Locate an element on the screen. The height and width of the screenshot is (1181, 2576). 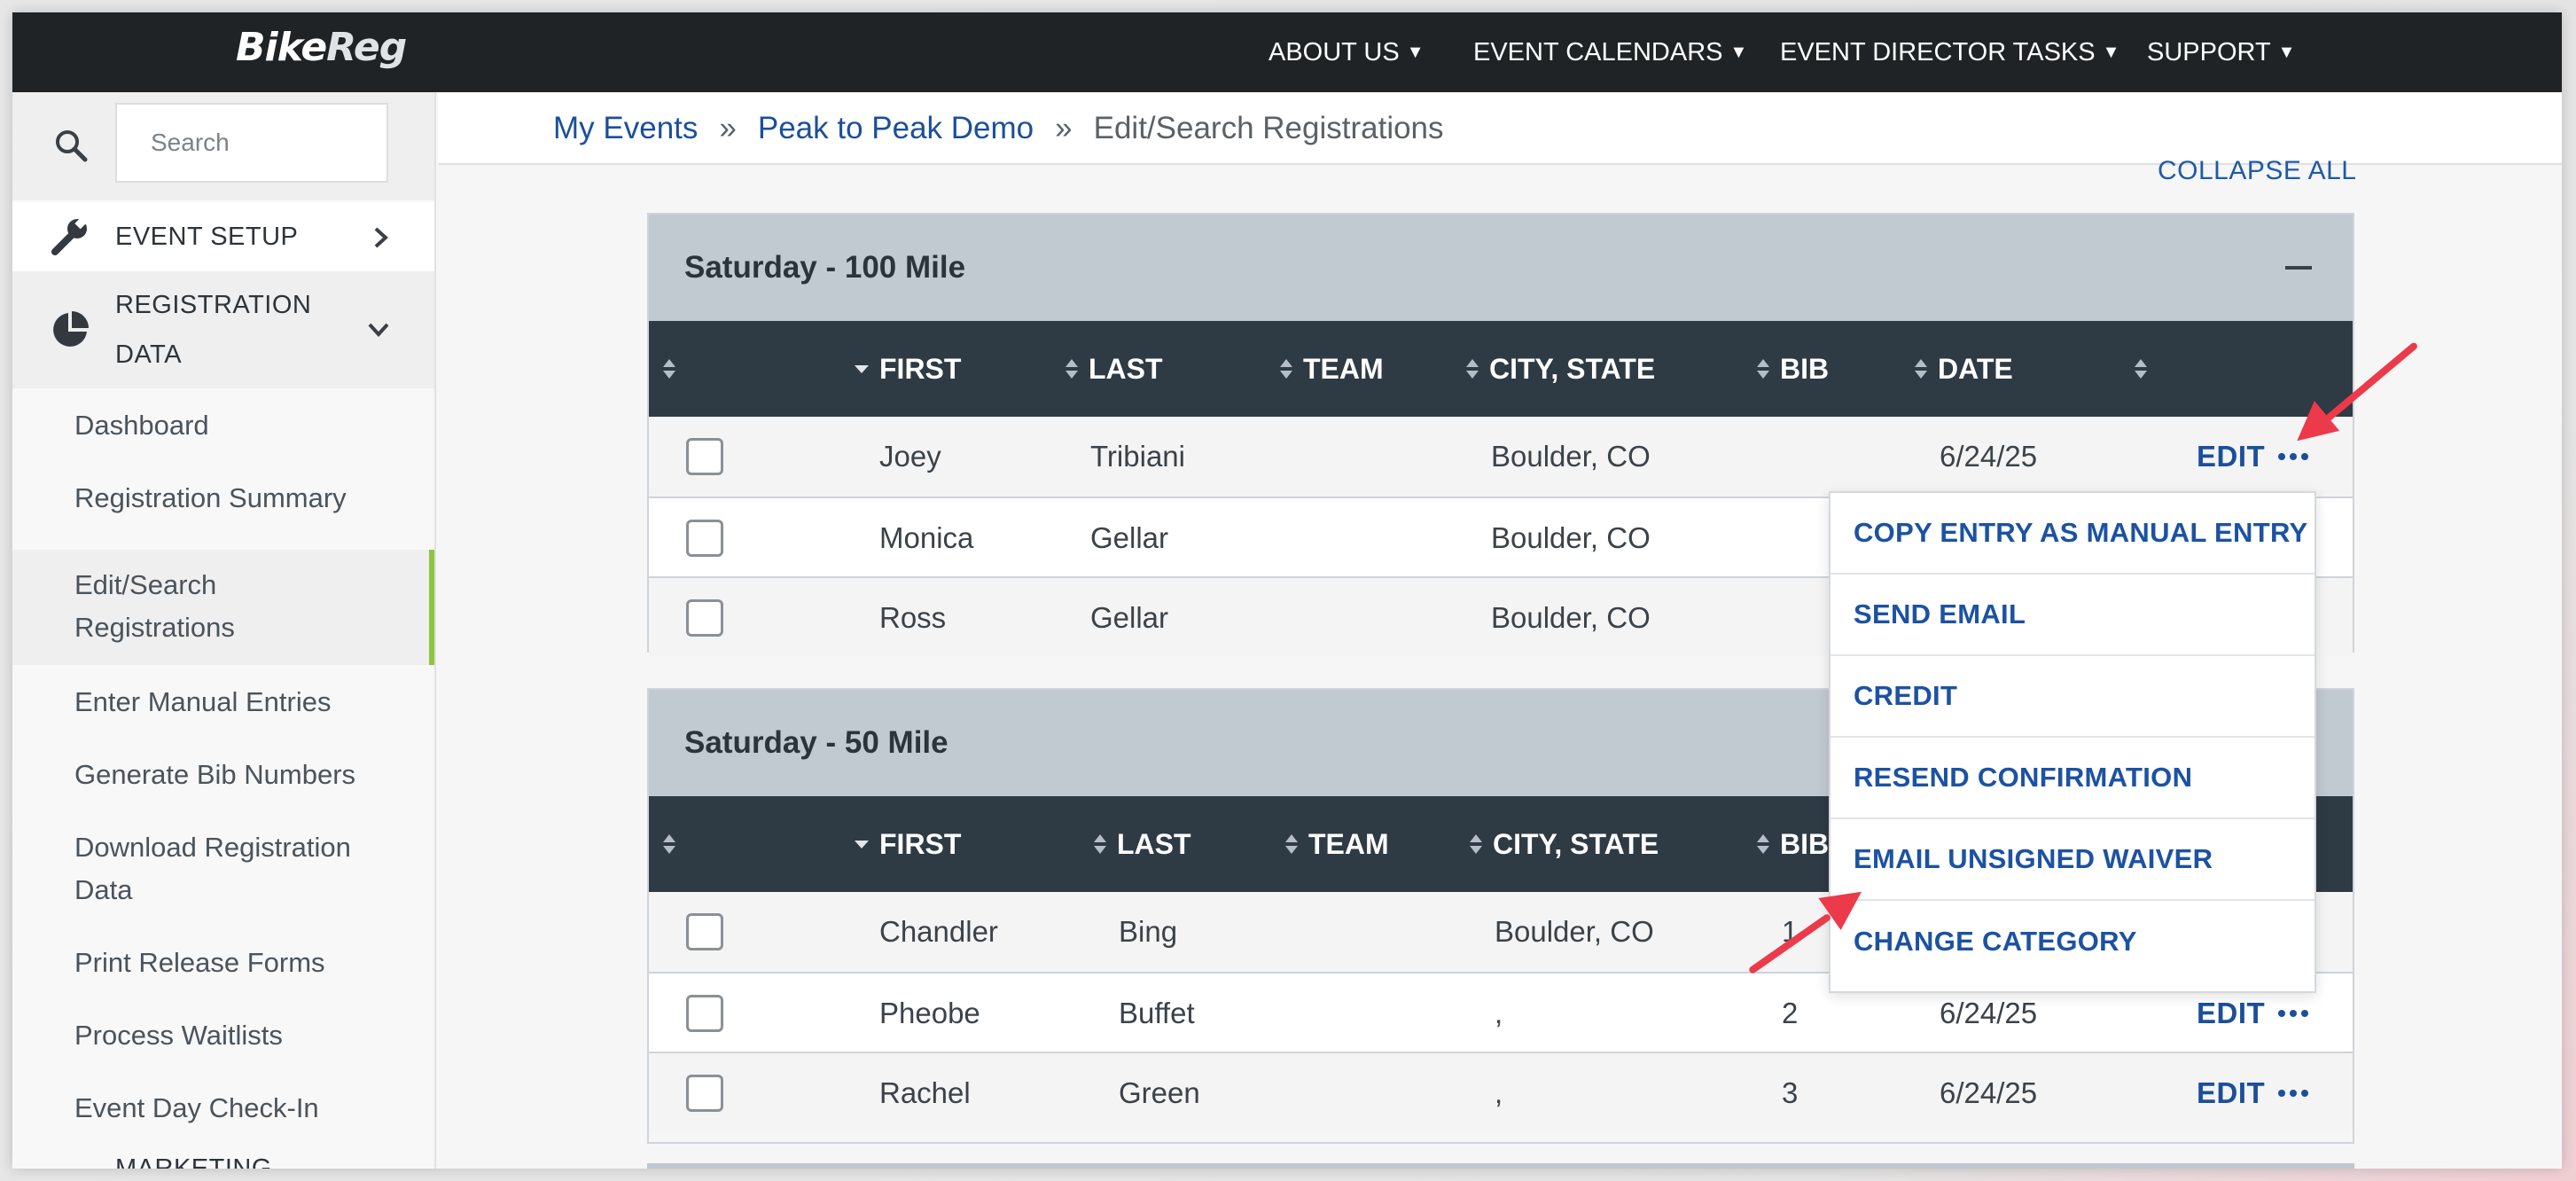
pie-chart-icon is located at coordinates (71, 329).